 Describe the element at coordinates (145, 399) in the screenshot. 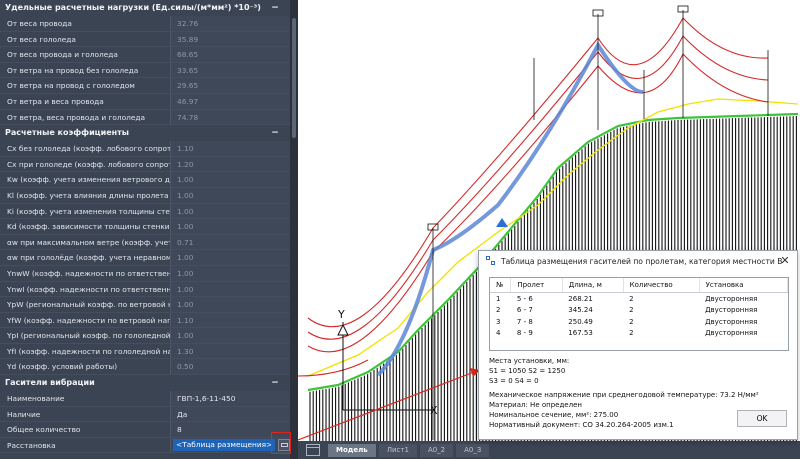

I see `property-row: Наименование ГВП-1,6-11-450` at that location.